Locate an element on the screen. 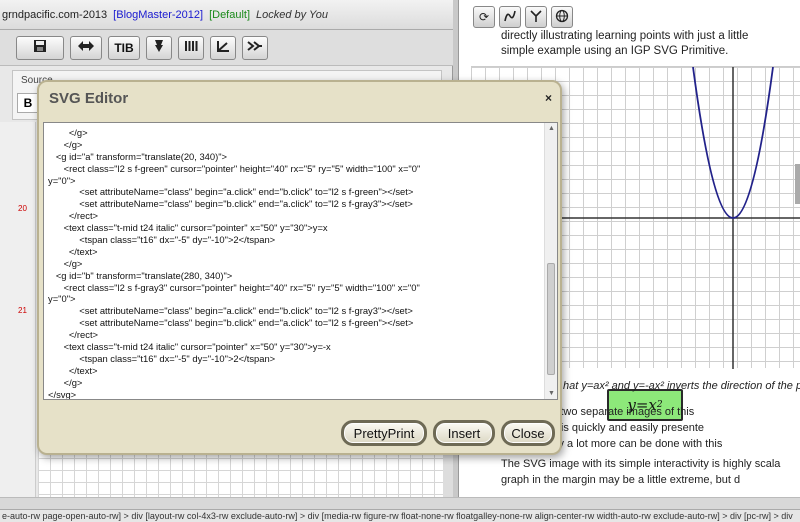  dialog-title: SVG Editor is located at coordinates (89, 98).